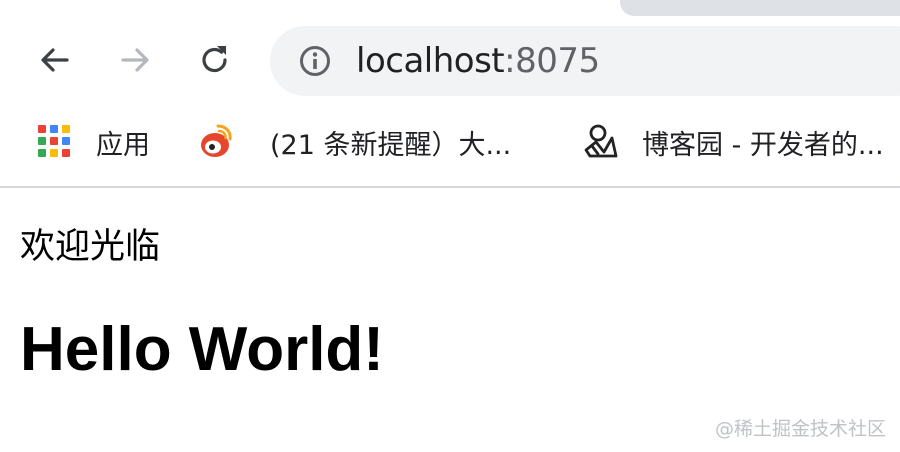  I want to click on bookmark-apps: 应用, so click(94, 142).